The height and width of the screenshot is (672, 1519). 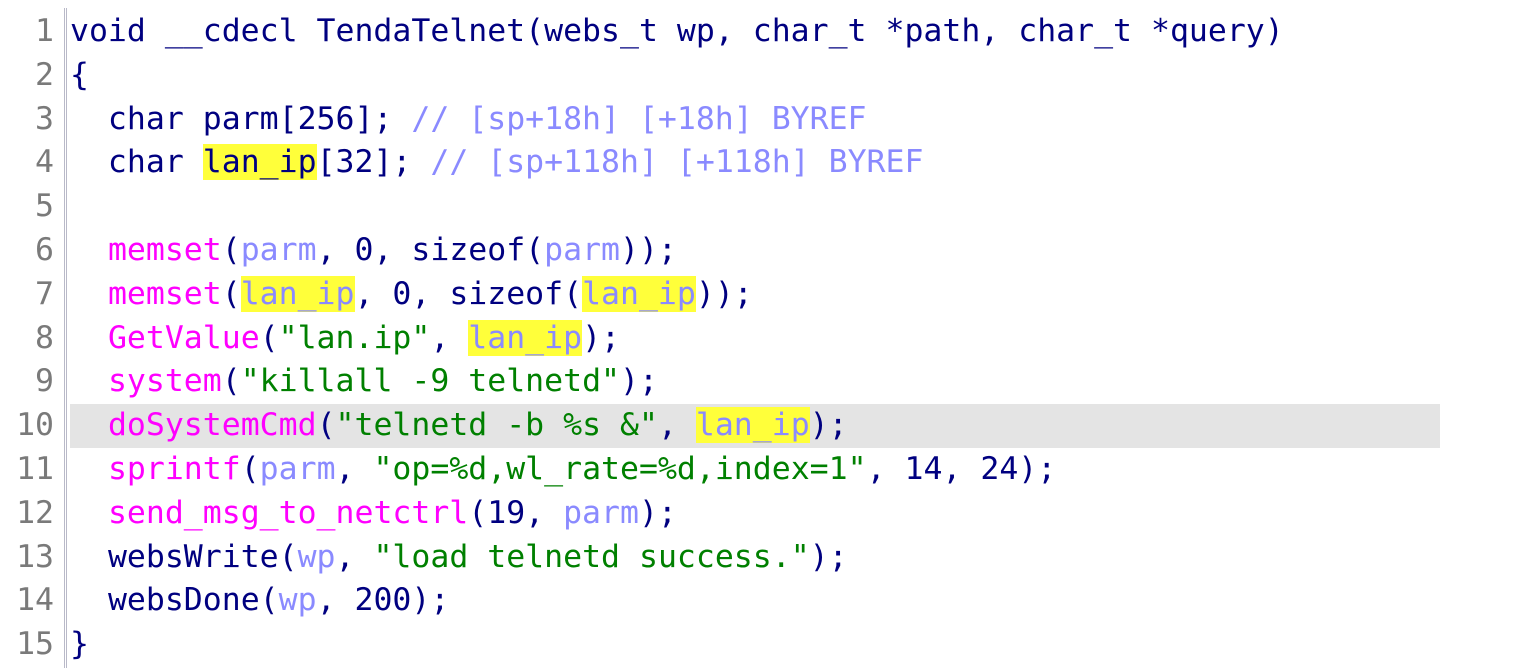 I want to click on code-line: 7 memset(lan_ip, 0, sizeof(lan_ip));, so click(x=720, y=295).